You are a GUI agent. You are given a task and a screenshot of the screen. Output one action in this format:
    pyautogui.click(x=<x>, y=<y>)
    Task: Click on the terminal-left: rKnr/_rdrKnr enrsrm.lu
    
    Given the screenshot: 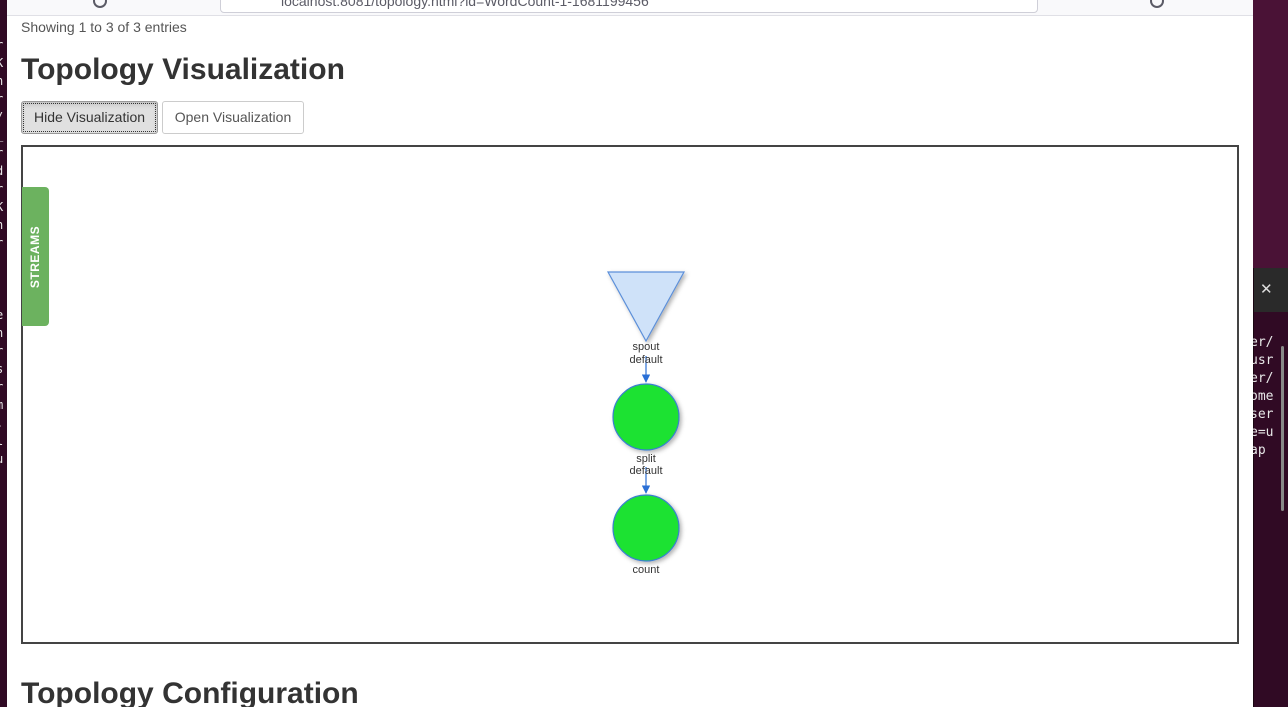 What is the action you would take?
    pyautogui.click(x=3, y=353)
    